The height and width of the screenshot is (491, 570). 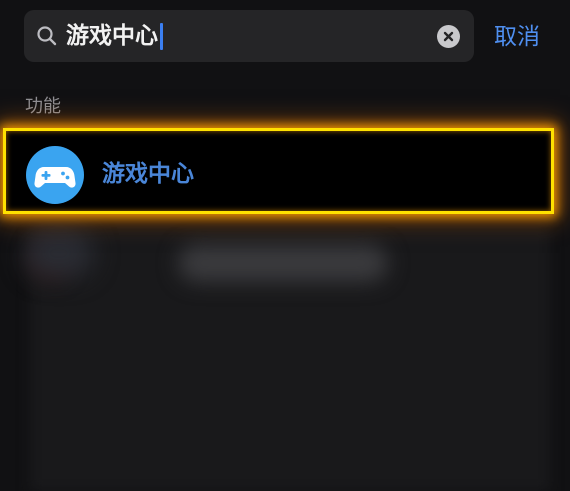 What do you see at coordinates (148, 174) in the screenshot?
I see `result-label: 游戏中心` at bounding box center [148, 174].